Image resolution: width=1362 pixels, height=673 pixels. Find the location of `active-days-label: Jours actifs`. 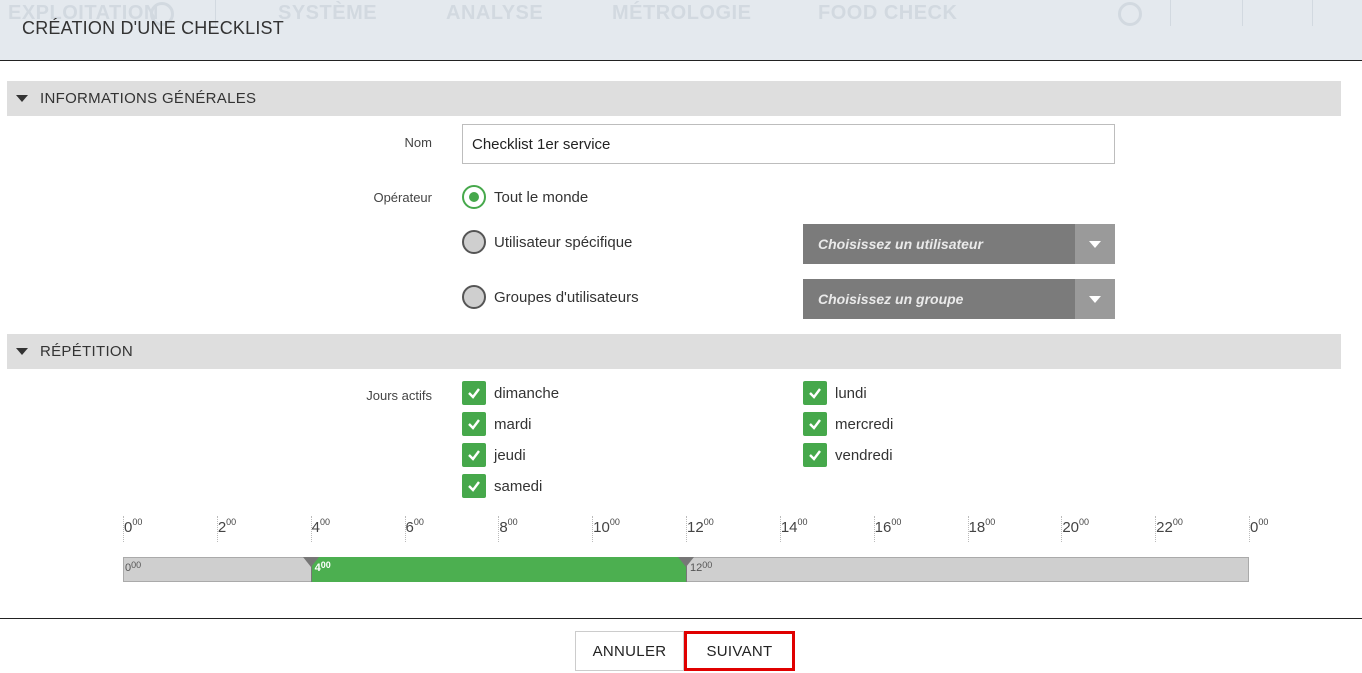

active-days-label: Jours actifs is located at coordinates (399, 395).